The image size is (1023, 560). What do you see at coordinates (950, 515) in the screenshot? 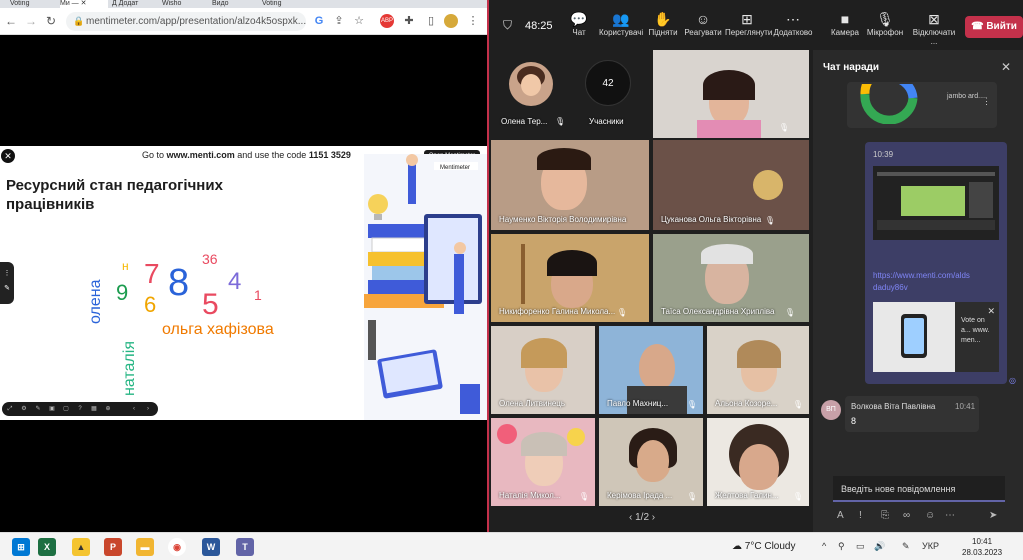
I see `more-icon: ⋯` at bounding box center [950, 515].